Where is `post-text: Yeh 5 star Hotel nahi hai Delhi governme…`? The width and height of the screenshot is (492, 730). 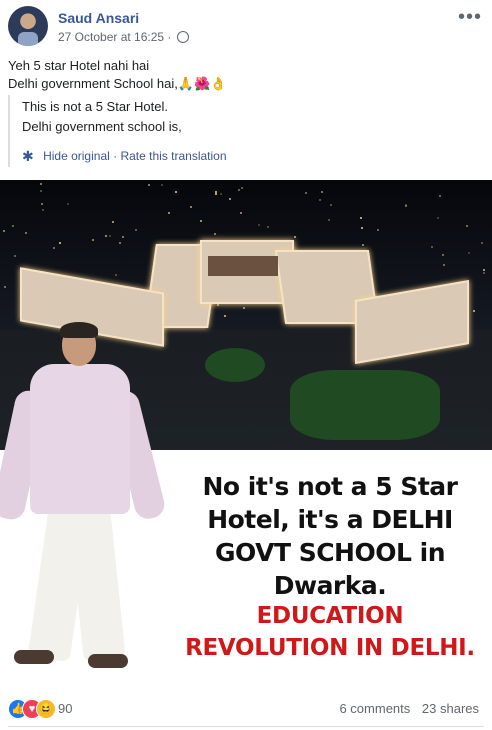 post-text: Yeh 5 star Hotel nahi hai Delhi governme… is located at coordinates (117, 75).